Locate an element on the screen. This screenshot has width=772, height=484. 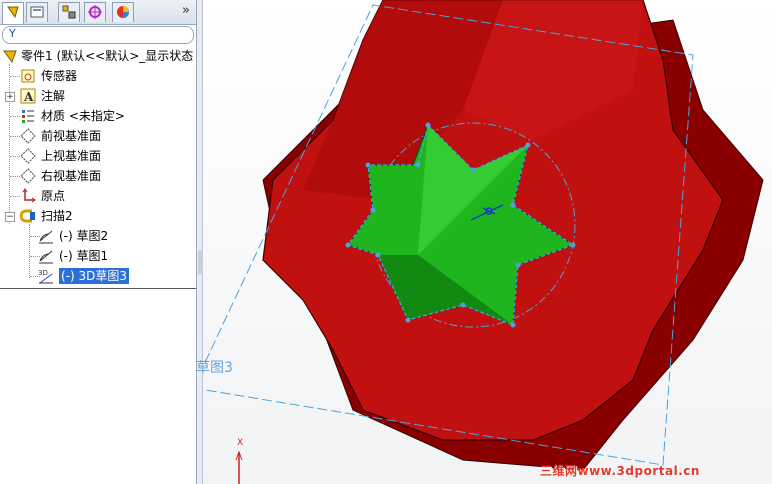
tree-item-sketch2: (-) 草图2 is located at coordinates (98, 236).